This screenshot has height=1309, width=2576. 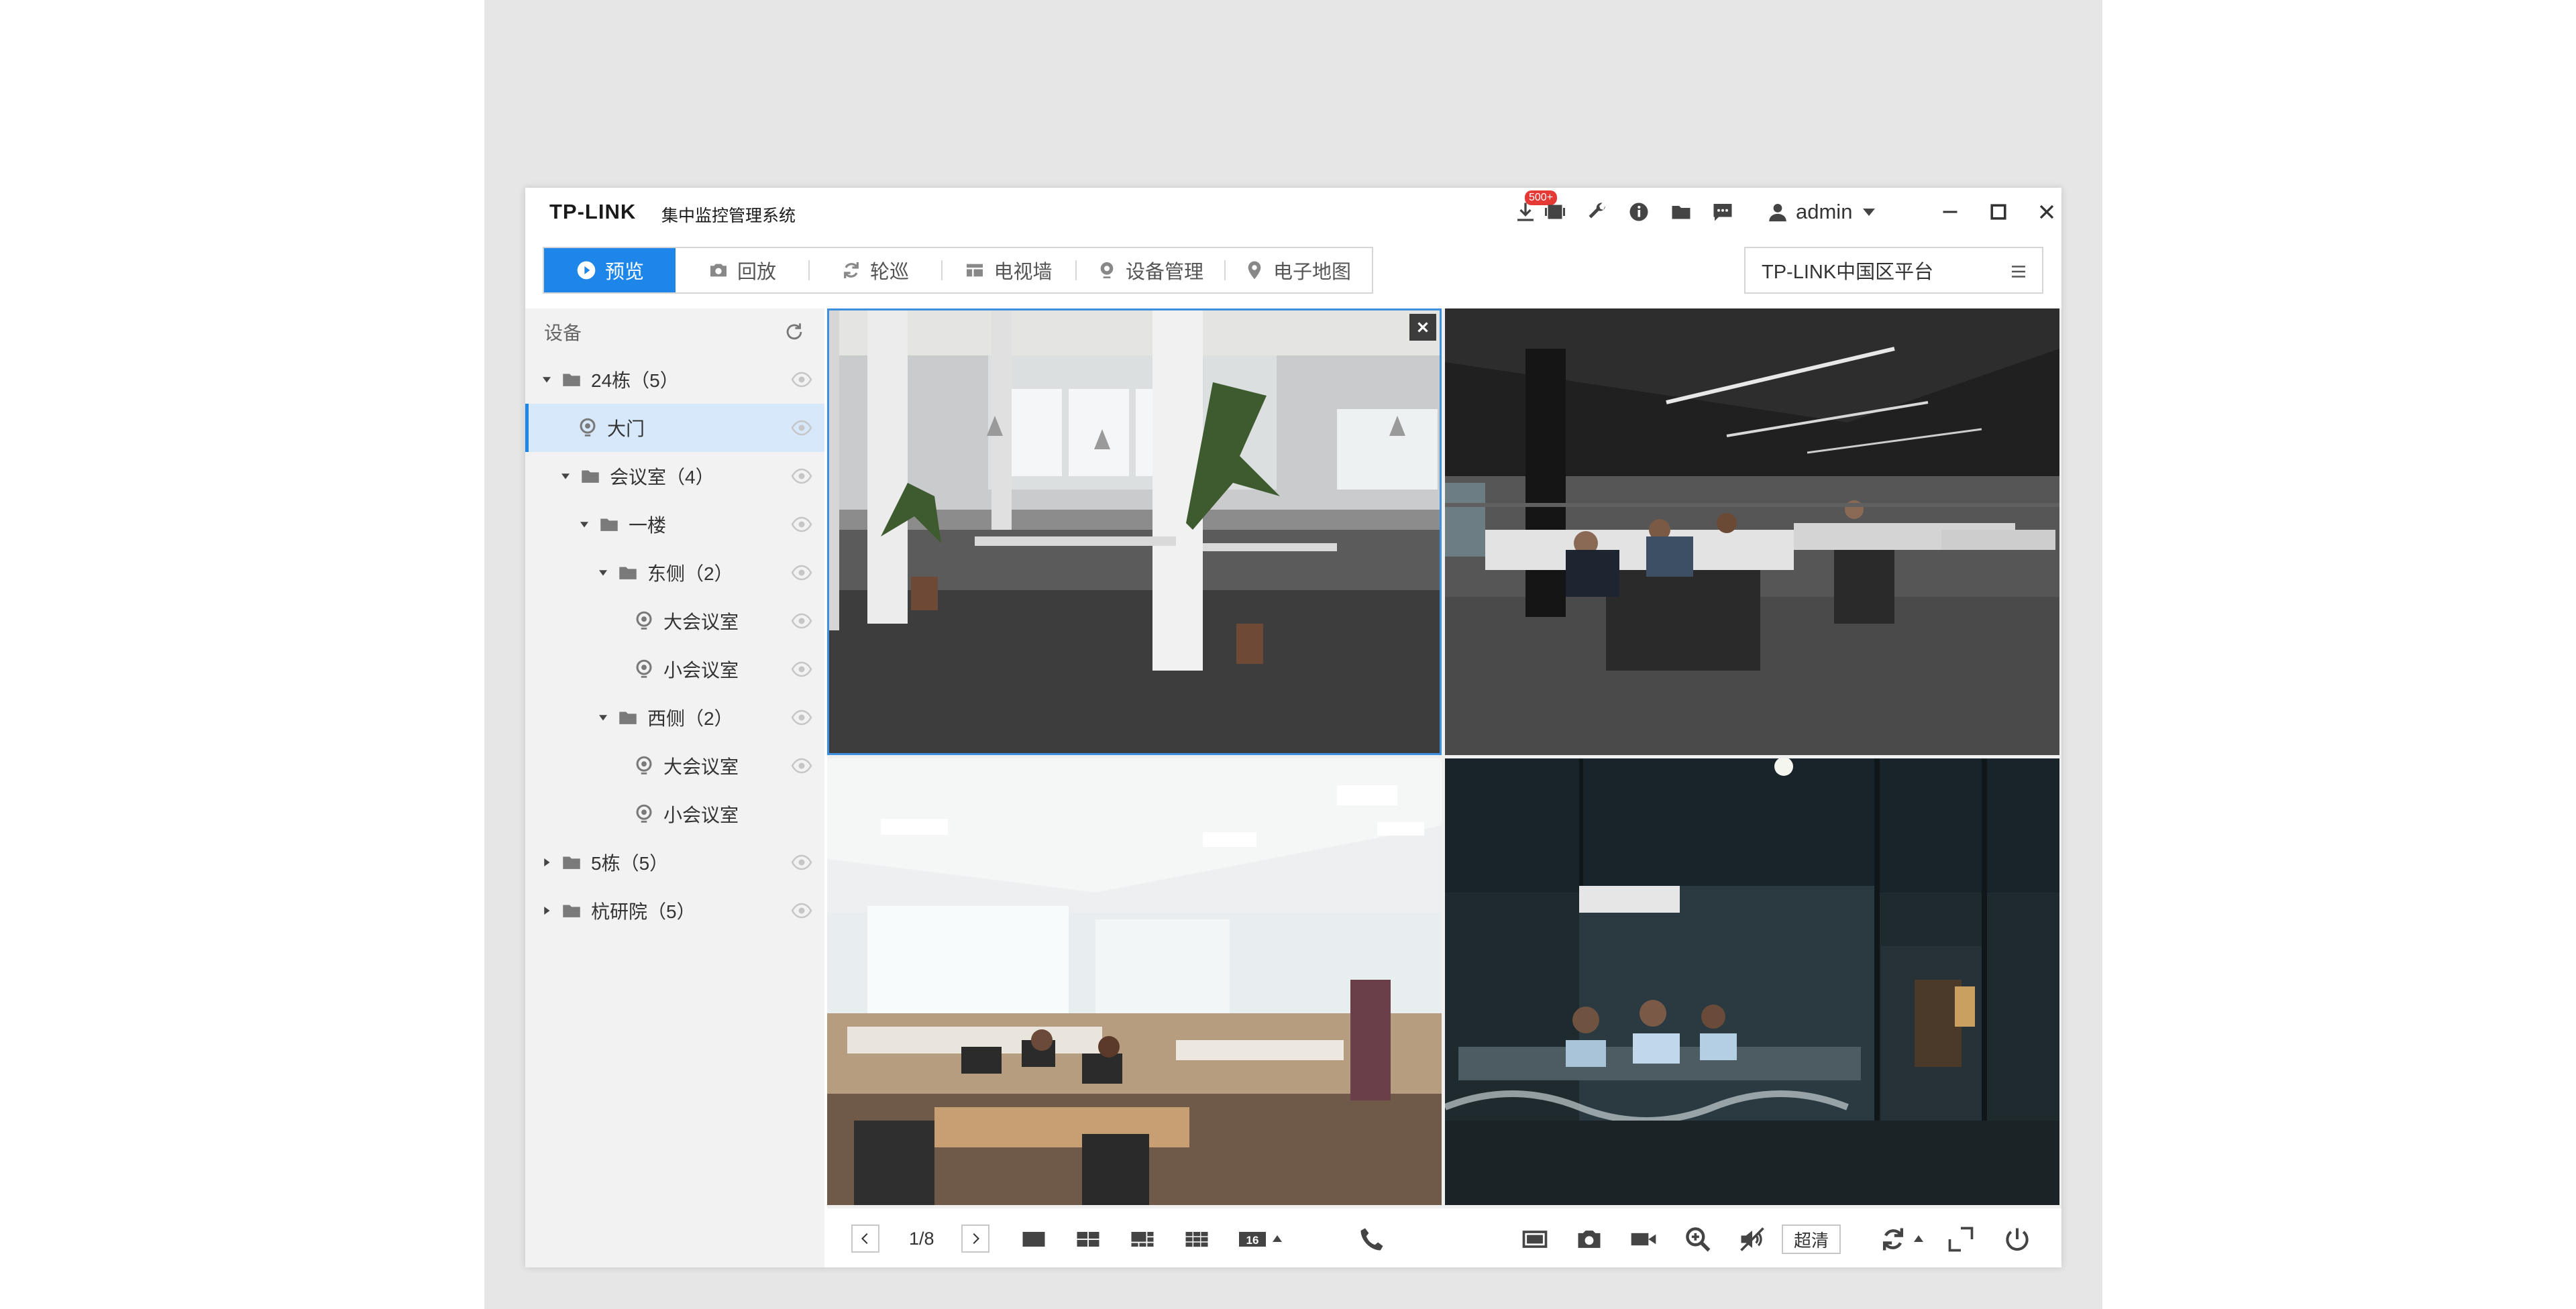 I want to click on user-menu: admin, so click(x=1821, y=212).